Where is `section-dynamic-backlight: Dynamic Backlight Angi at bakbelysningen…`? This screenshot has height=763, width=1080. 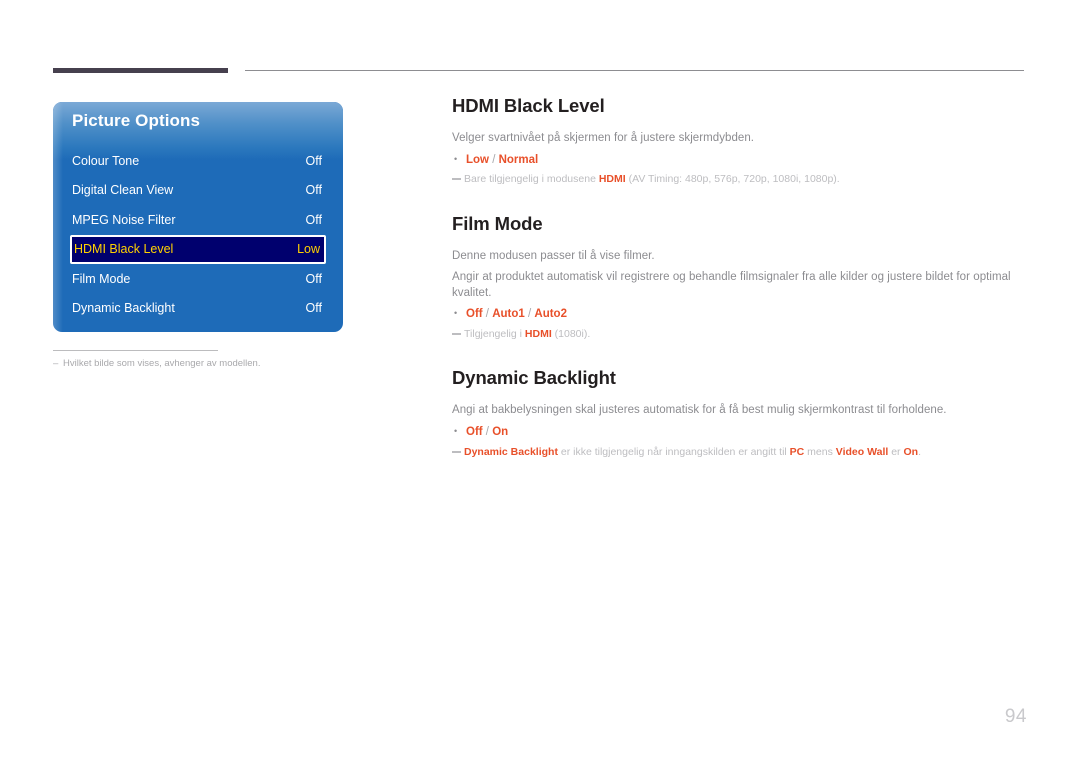
section-dynamic-backlight: Dynamic Backlight Angi at bakbelysningen… is located at coordinates (739, 413).